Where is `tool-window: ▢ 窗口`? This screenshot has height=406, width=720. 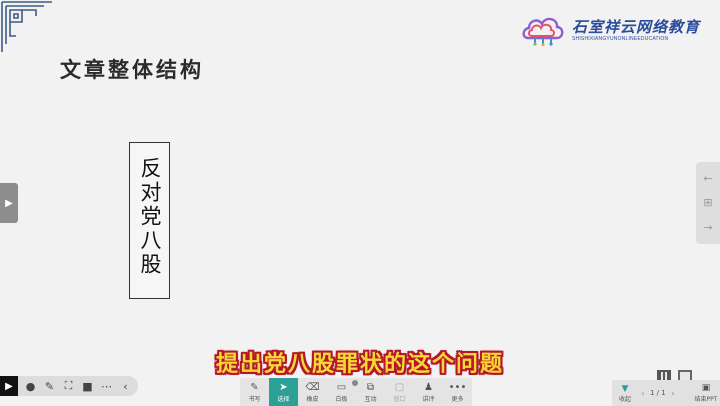 tool-window: ▢ 窗口 is located at coordinates (399, 392).